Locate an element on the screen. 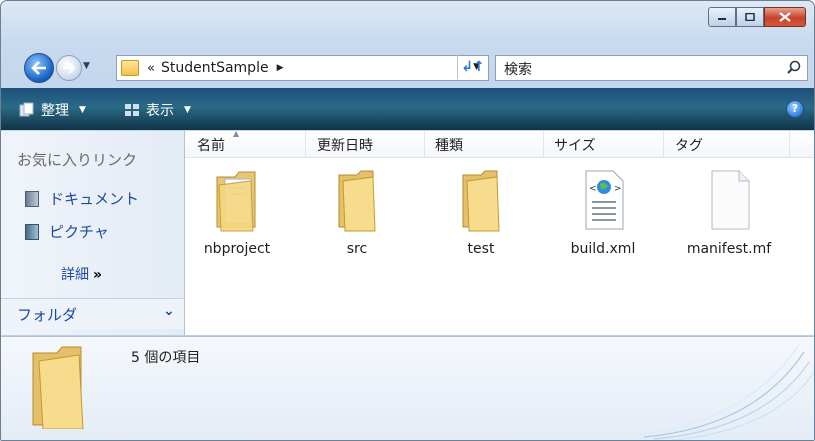 This screenshot has height=441, width=815. column-type: 種類 is located at coordinates (449, 145).